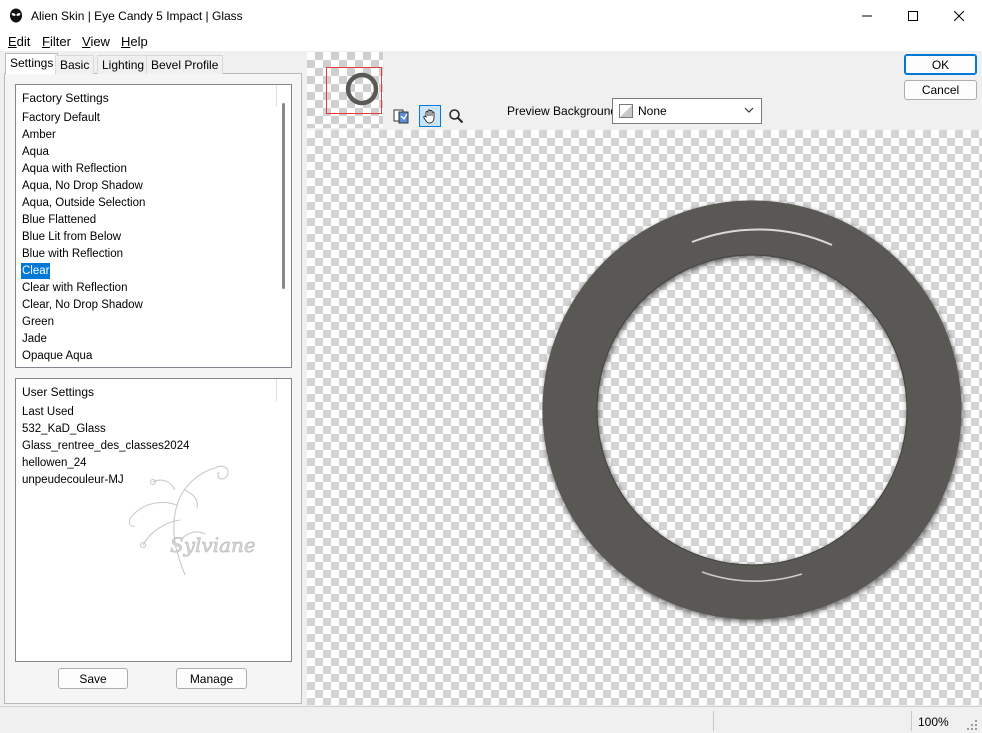  I want to click on zoom-tool-button, so click(456, 116).